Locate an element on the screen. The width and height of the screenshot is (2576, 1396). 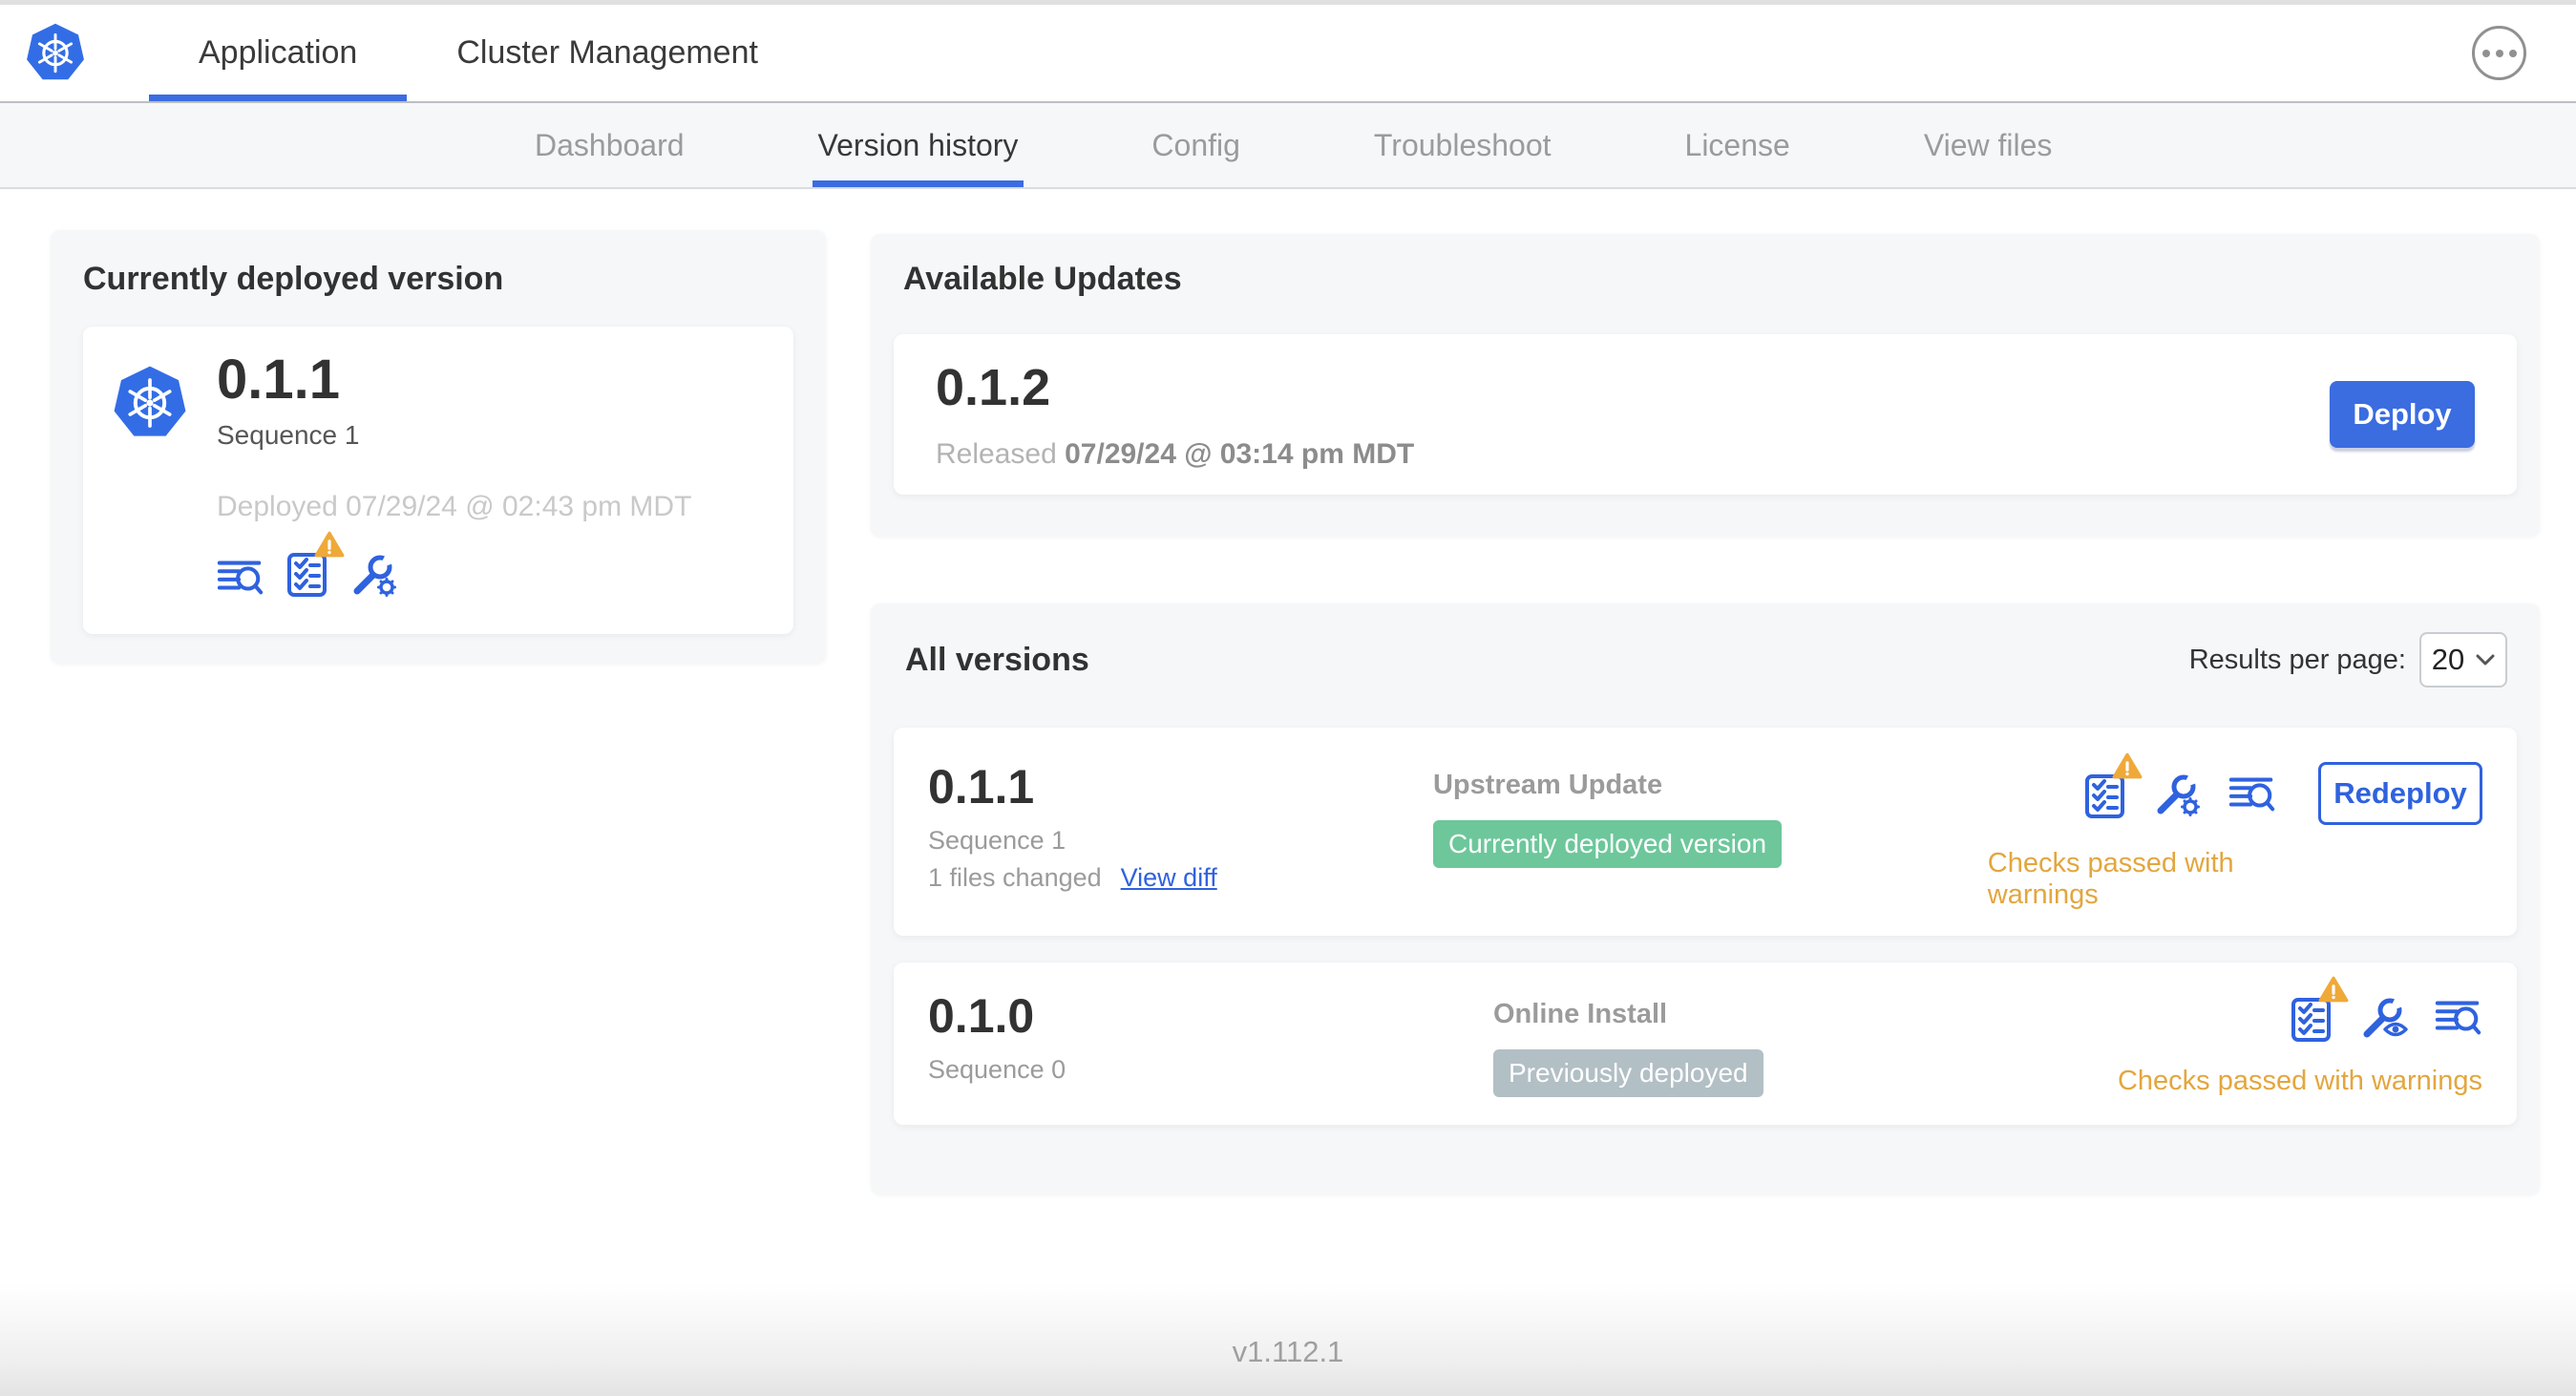
console-footer: v1.112.1 is located at coordinates (1288, 1339).